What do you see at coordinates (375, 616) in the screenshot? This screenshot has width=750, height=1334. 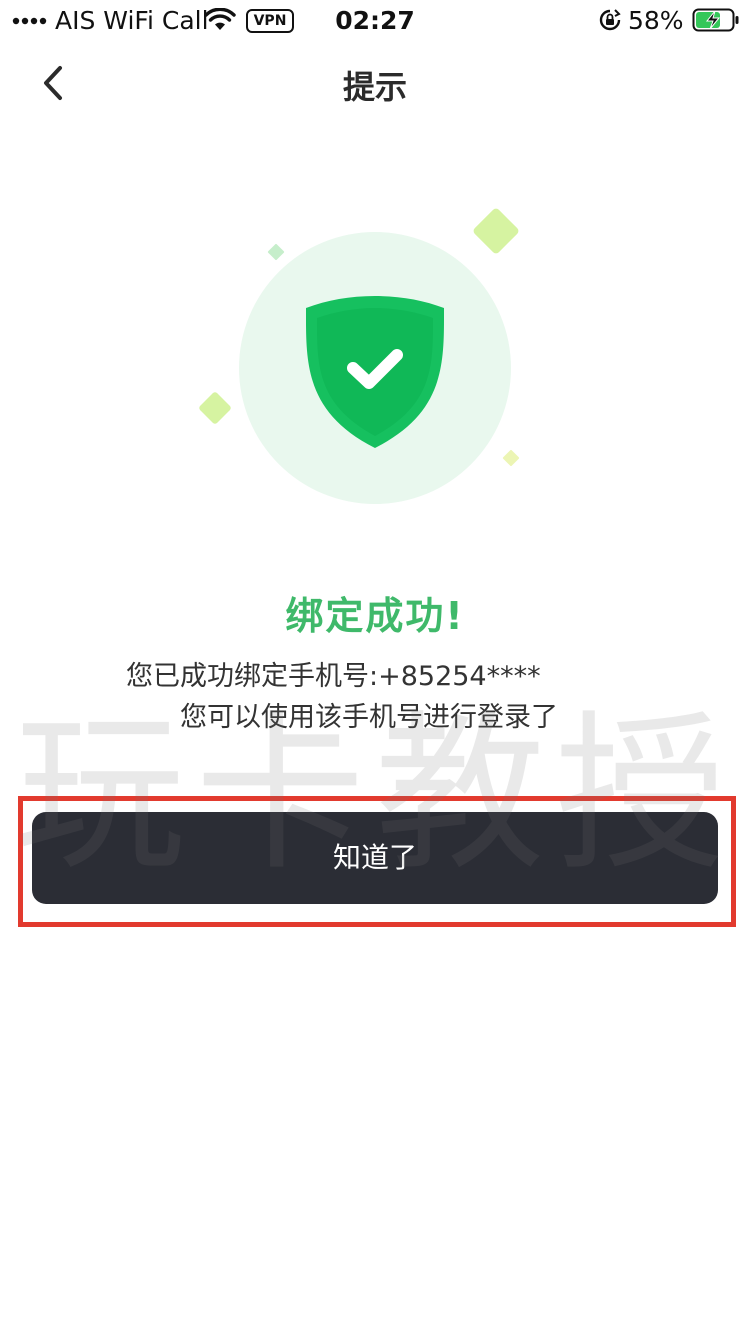 I see `success-title: 绑定成功!` at bounding box center [375, 616].